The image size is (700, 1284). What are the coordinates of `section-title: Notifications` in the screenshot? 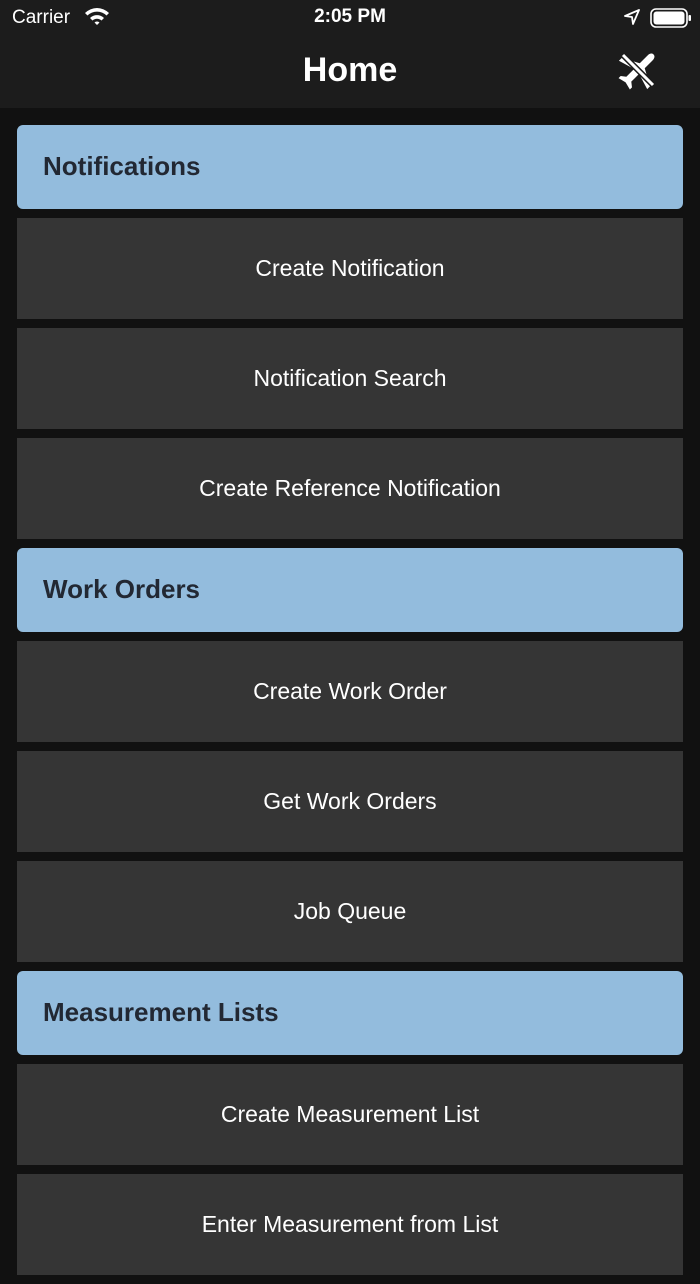 It's located at (122, 166).